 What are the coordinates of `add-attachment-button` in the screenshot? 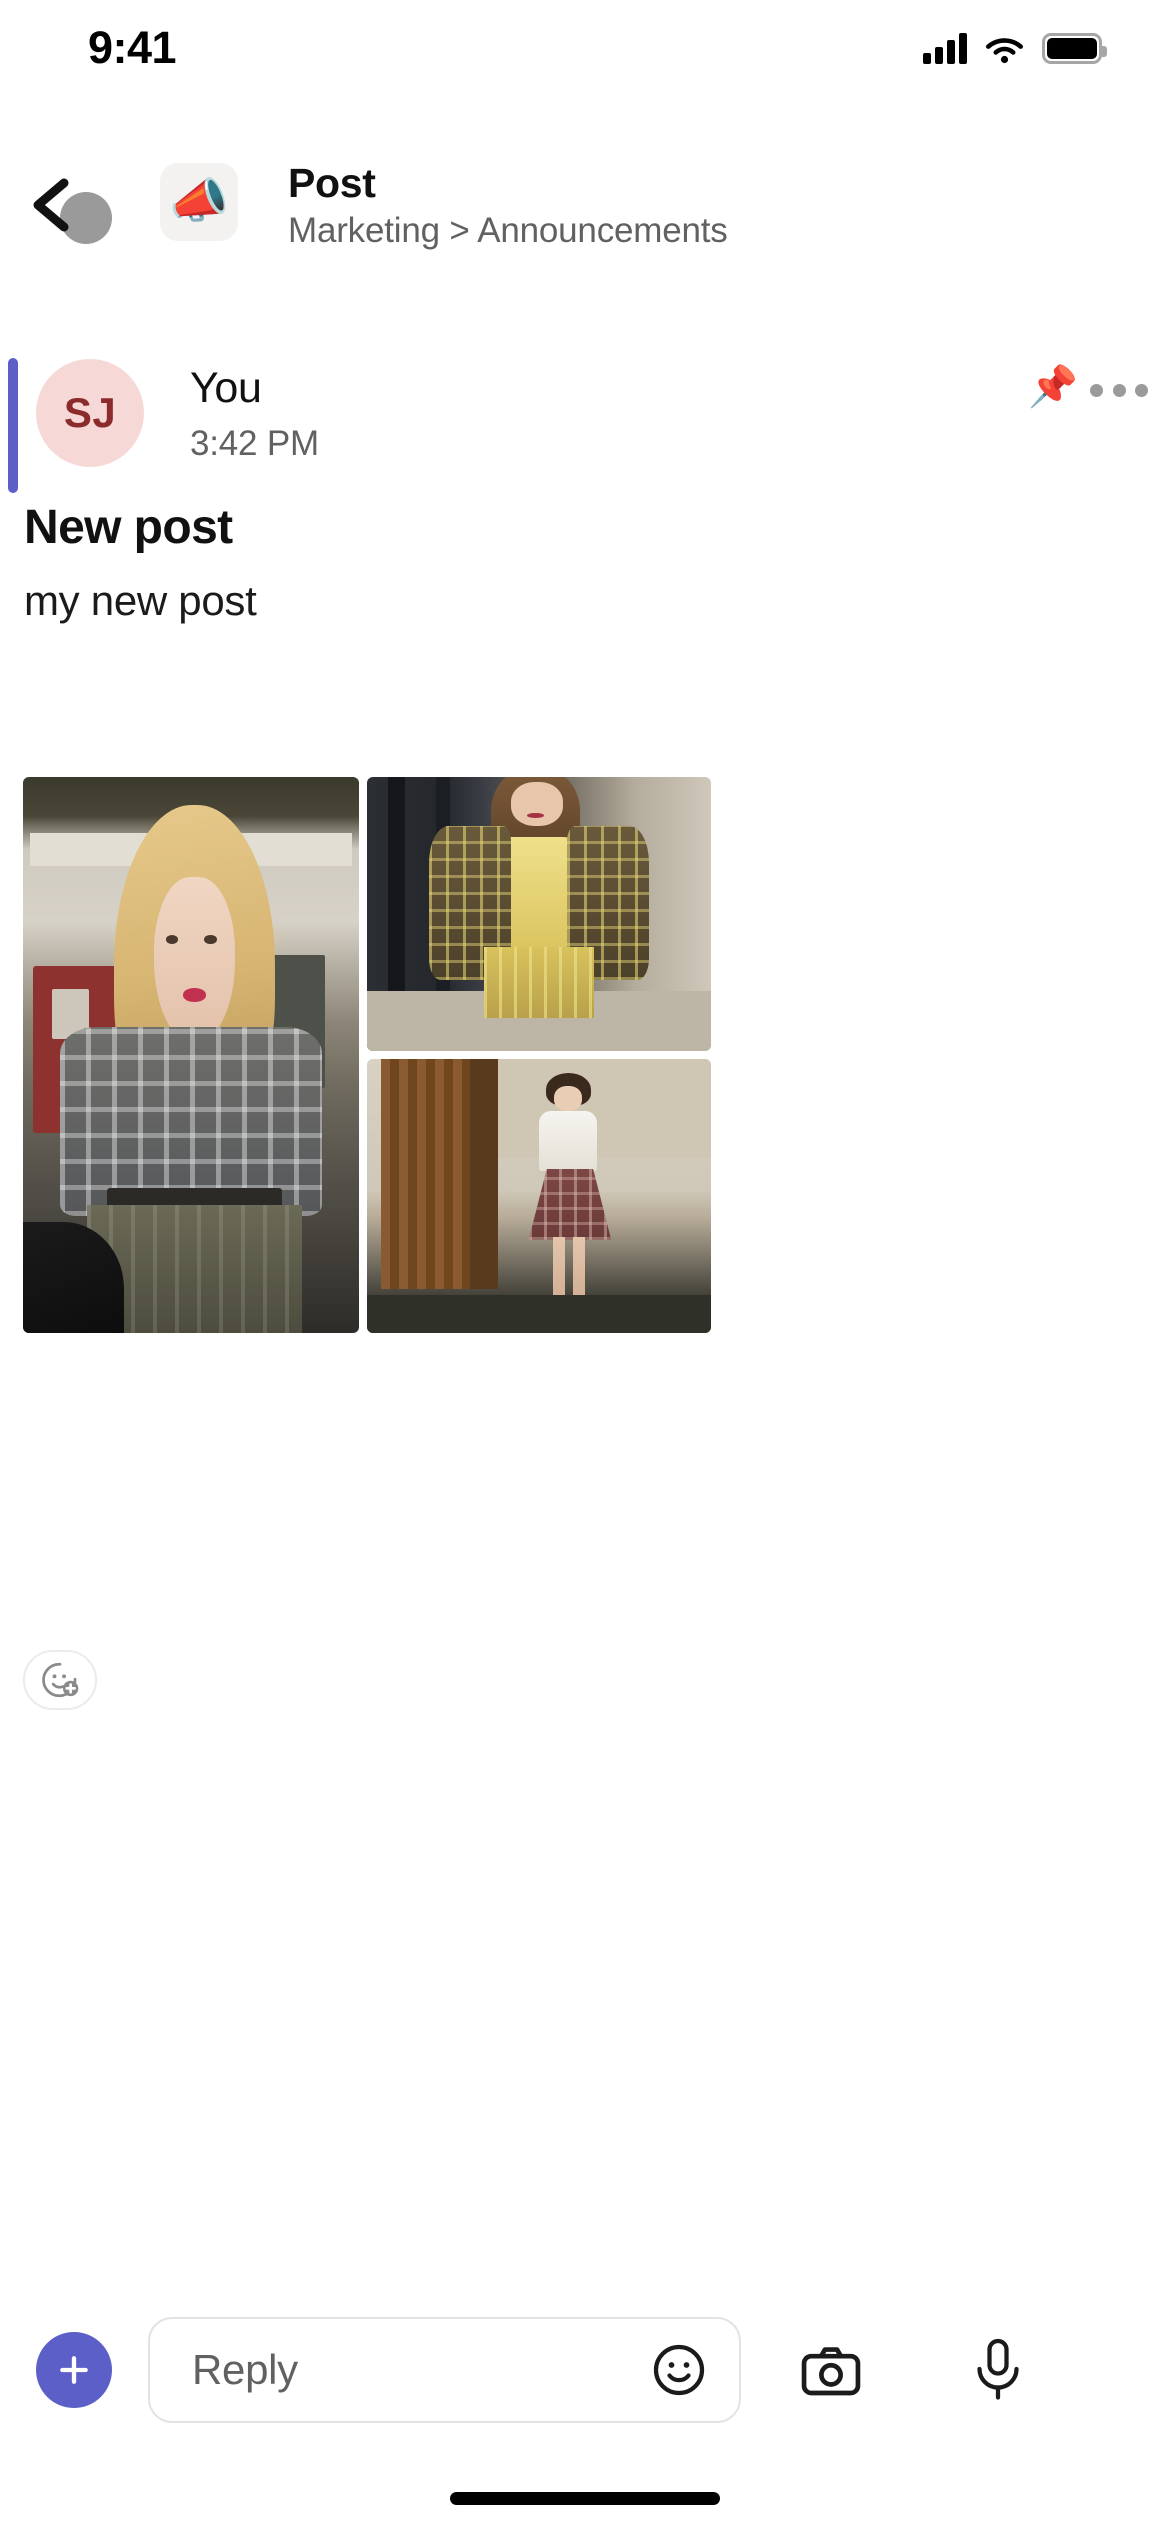 It's located at (74, 2370).